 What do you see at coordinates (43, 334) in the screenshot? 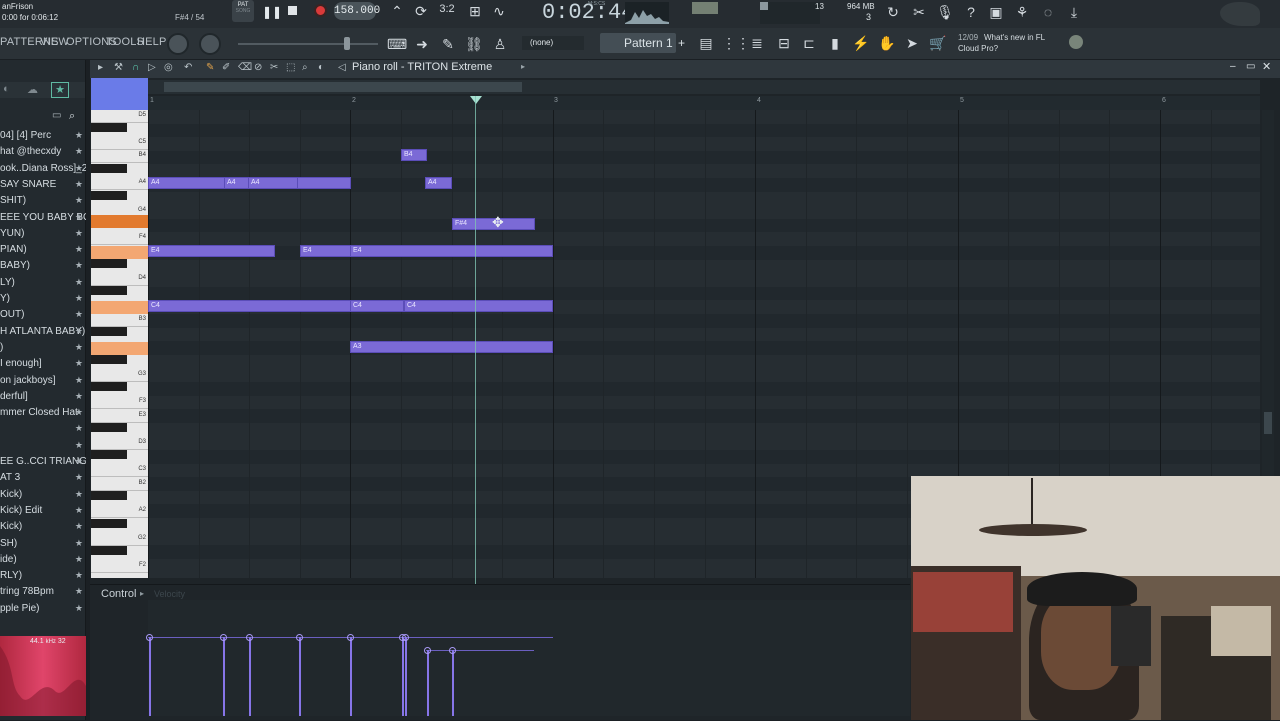
I see `browser-item: H ATLANTA BABY) ★` at bounding box center [43, 334].